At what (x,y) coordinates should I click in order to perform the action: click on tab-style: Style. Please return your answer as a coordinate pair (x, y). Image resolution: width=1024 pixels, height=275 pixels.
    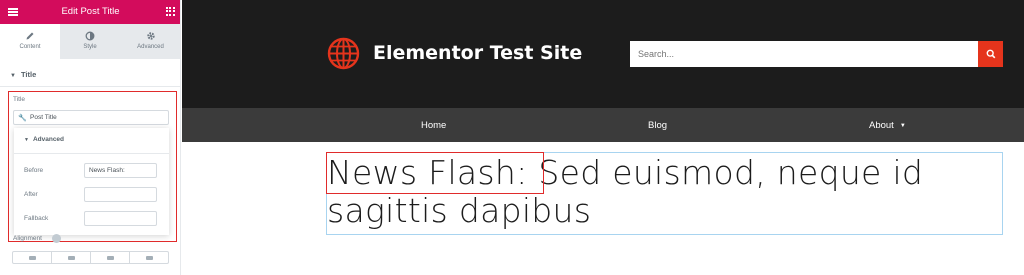
    Looking at the image, I should click on (90, 41).